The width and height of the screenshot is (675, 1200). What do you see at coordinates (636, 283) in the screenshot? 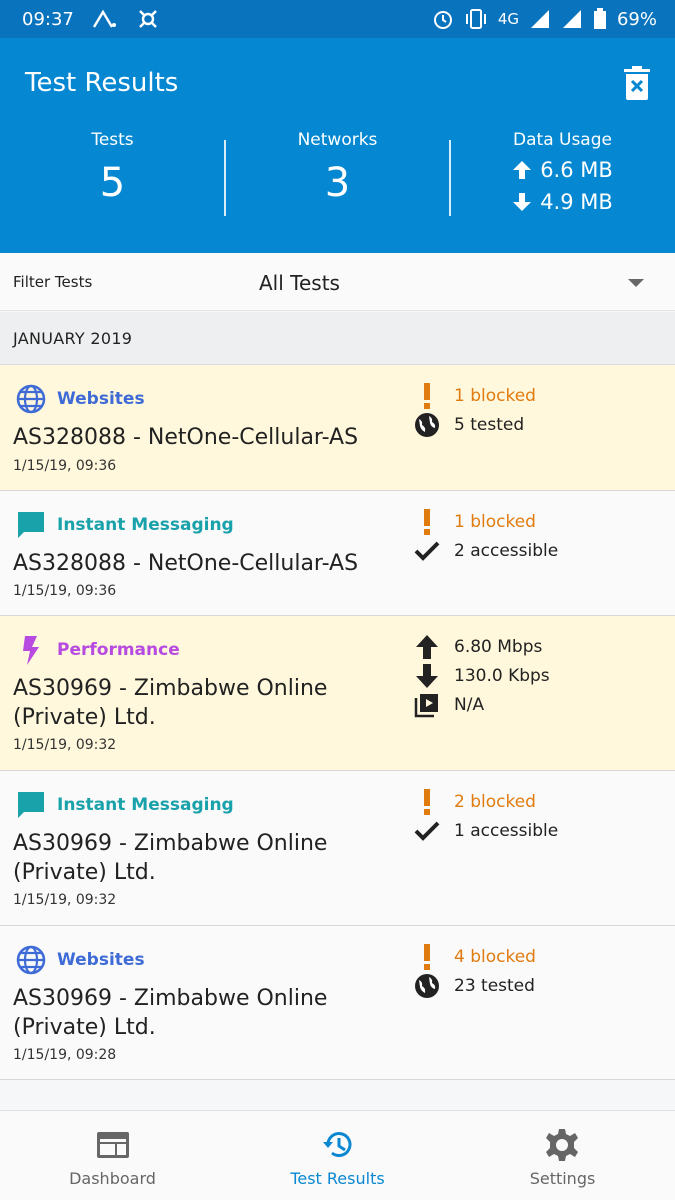
I see `dropdown-caret-icon` at bounding box center [636, 283].